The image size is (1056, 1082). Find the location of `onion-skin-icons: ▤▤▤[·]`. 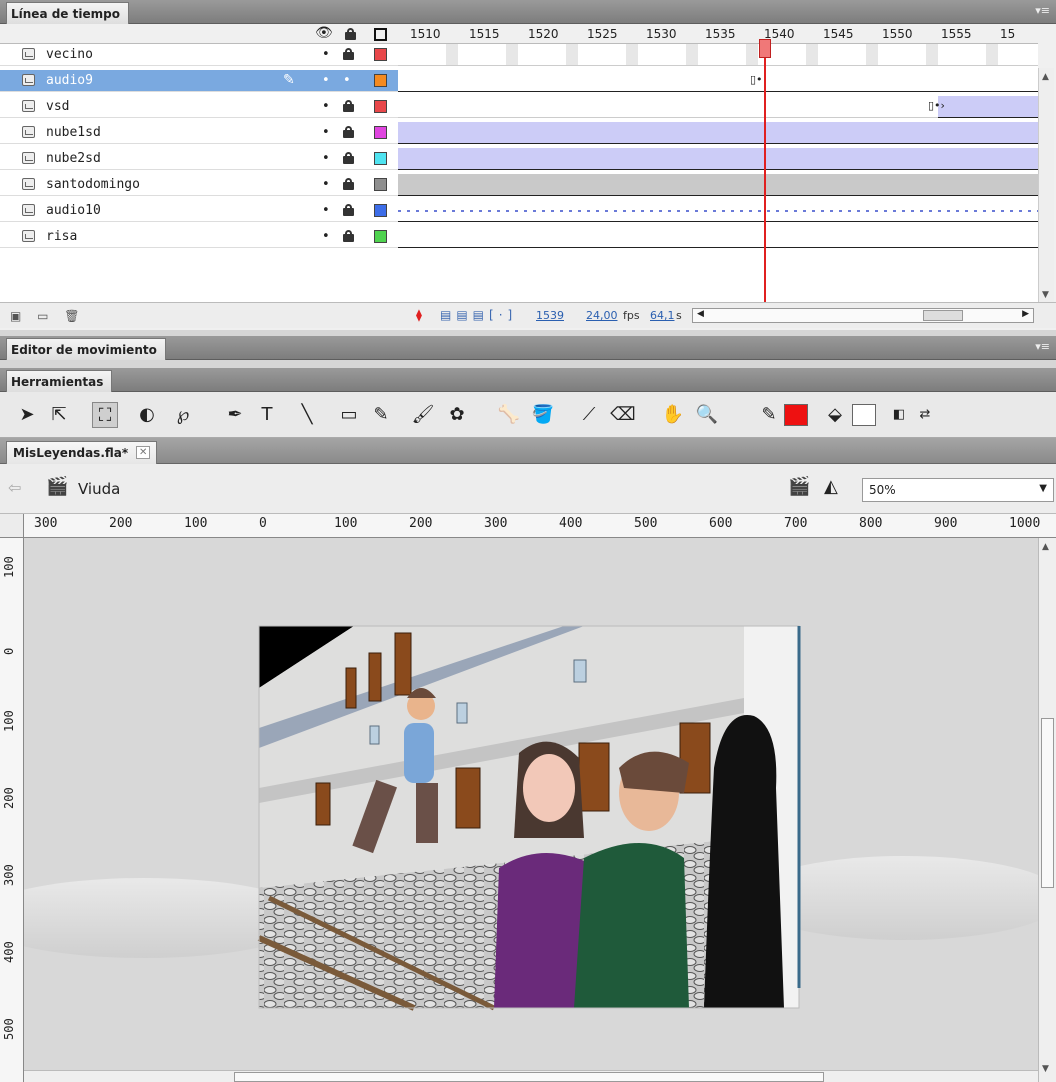

onion-skin-icons: ▤▤▤[·] is located at coordinates (478, 315).